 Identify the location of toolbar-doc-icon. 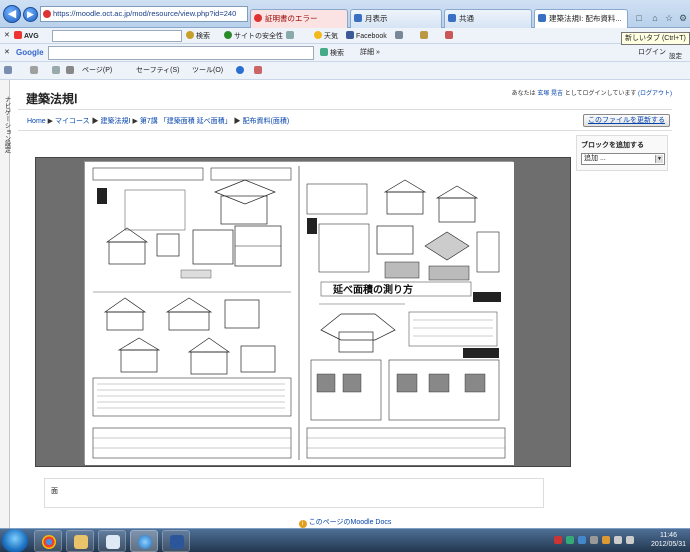
(291, 36).